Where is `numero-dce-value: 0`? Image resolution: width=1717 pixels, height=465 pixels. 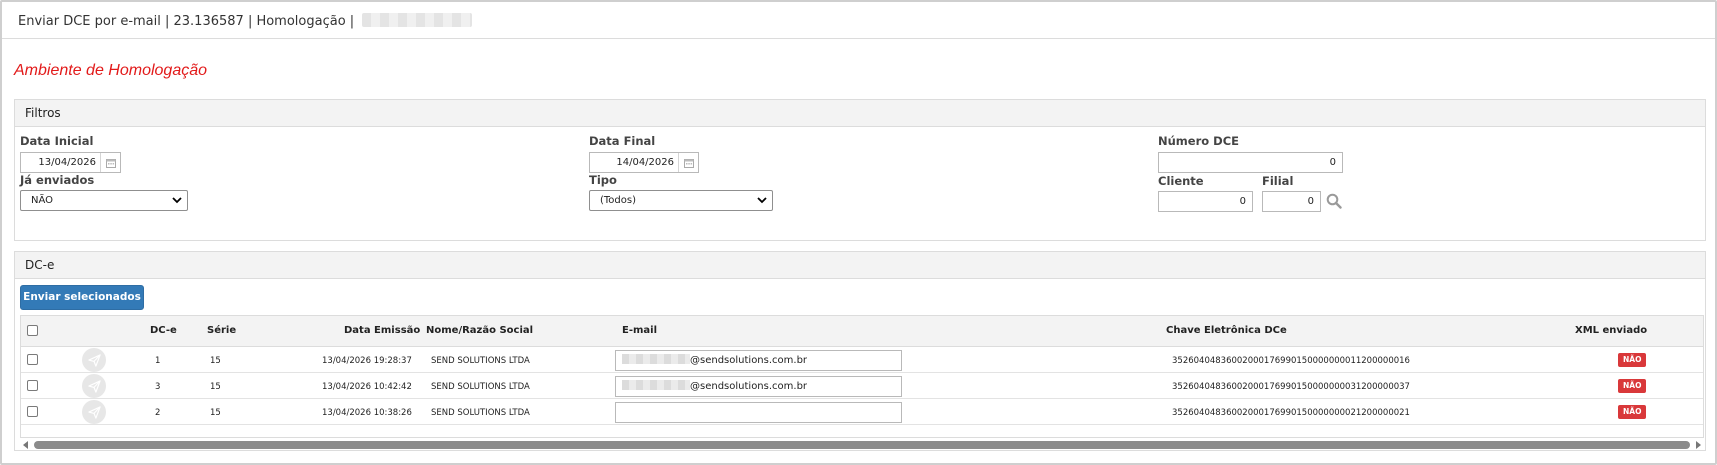
numero-dce-value: 0 is located at coordinates (1332, 162).